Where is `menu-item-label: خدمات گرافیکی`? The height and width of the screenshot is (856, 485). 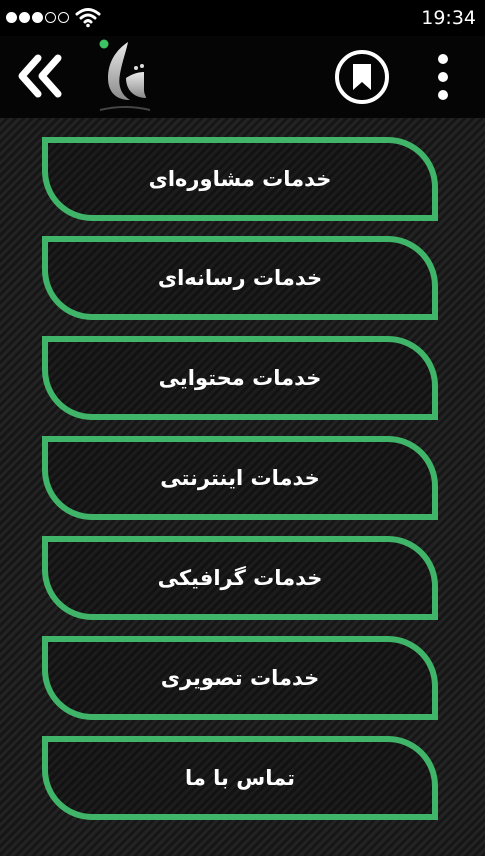 menu-item-label: خدمات گرافیکی is located at coordinates (240, 578).